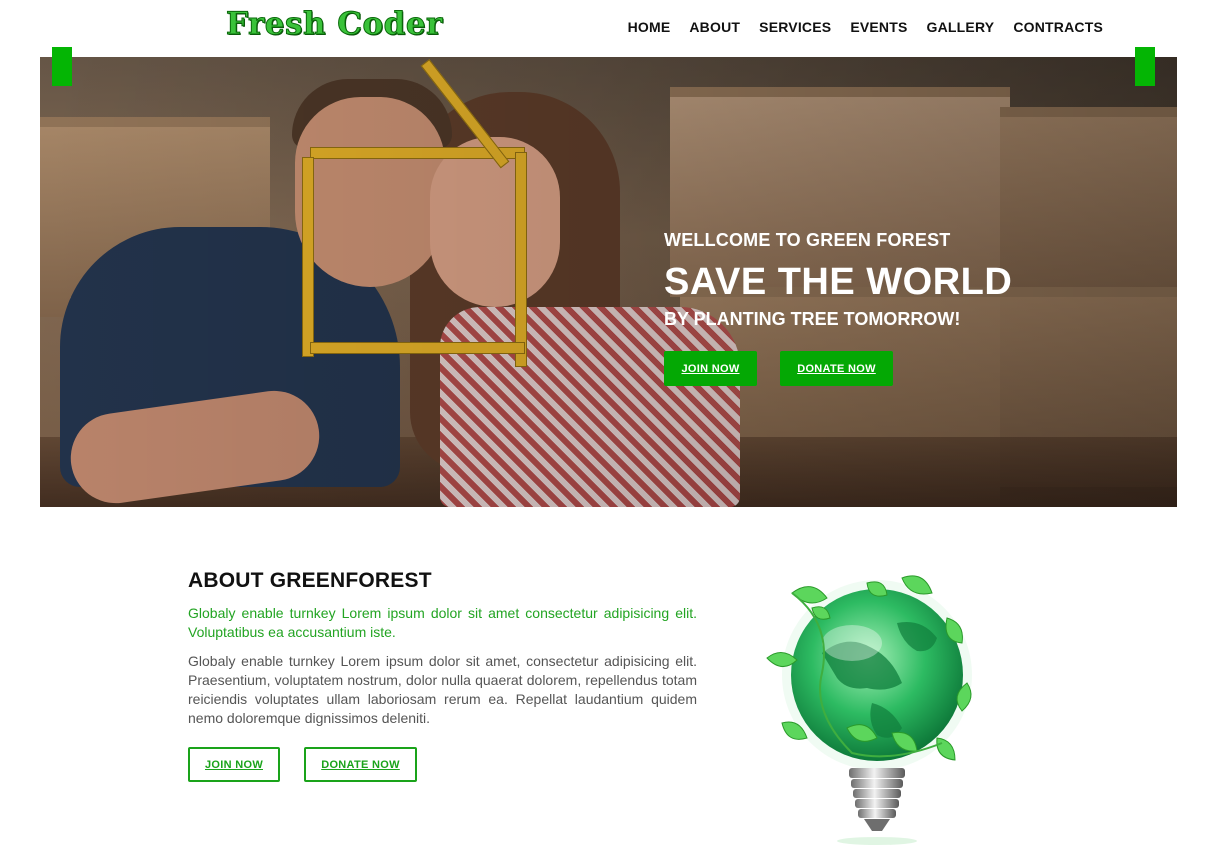  I want to click on hero-welcome: WELLCOME TO GREEN FOREST, so click(807, 240).